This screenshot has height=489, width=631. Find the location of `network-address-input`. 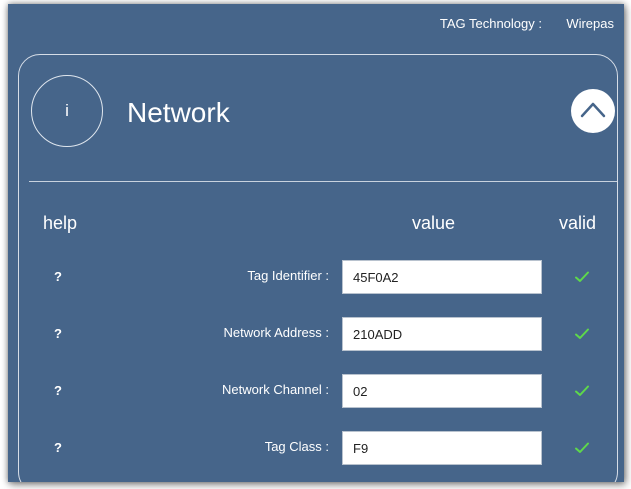

network-address-input is located at coordinates (442, 334).